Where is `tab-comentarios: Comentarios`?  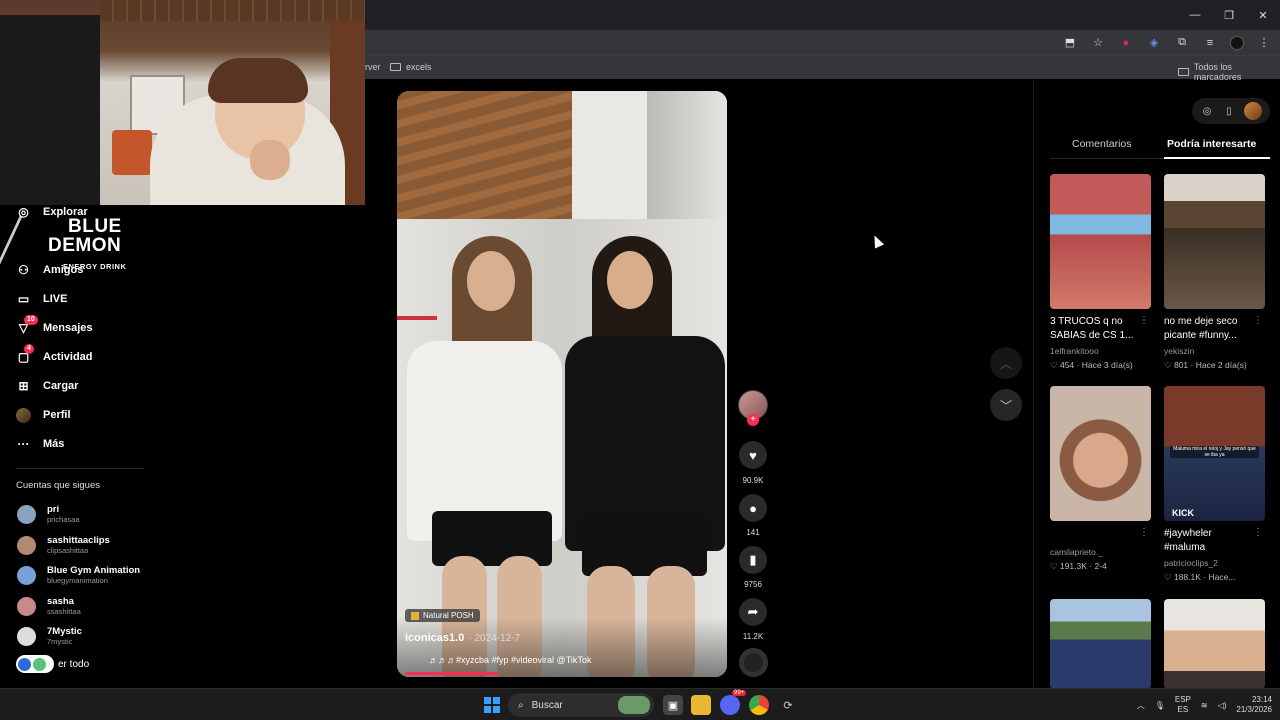
tab-comentarios: Comentarios is located at coordinates (1102, 144).